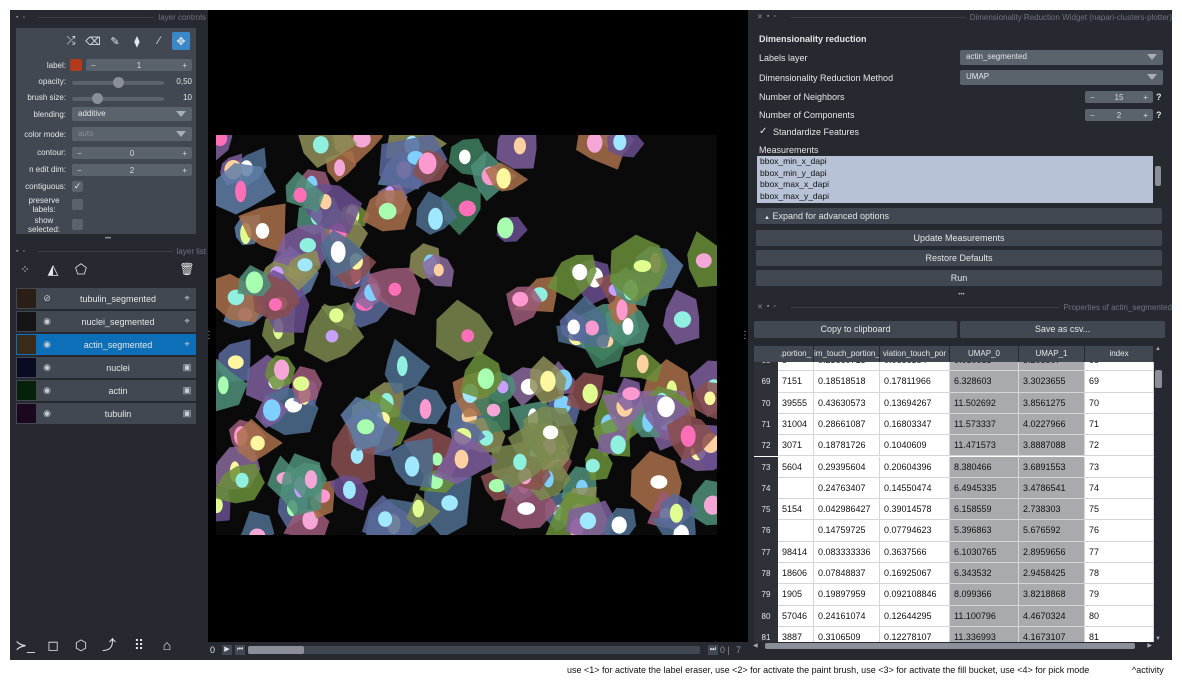 The width and height of the screenshot is (1182, 688). I want to click on new-labels-layer-button: ⬠, so click(81, 269).